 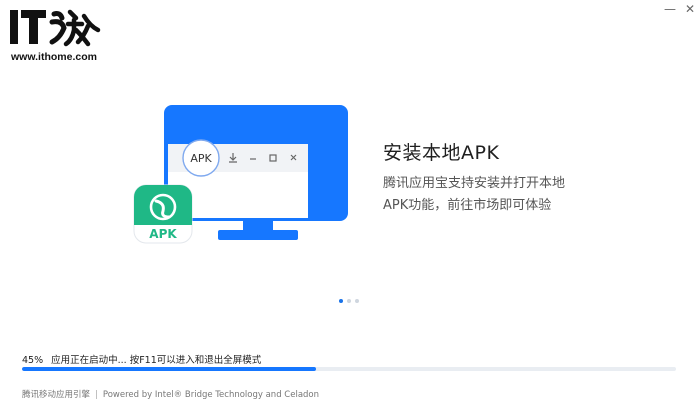 What do you see at coordinates (33, 360) in the screenshot?
I see `progress-percent: 45%` at bounding box center [33, 360].